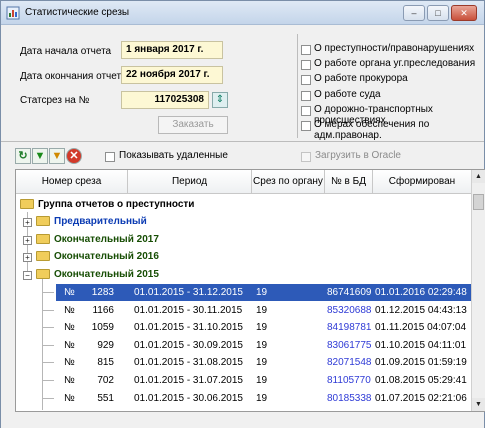  What do you see at coordinates (421, 328) in the screenshot?
I see `slice-formed: 01.11.2015 04:07:04` at bounding box center [421, 328].